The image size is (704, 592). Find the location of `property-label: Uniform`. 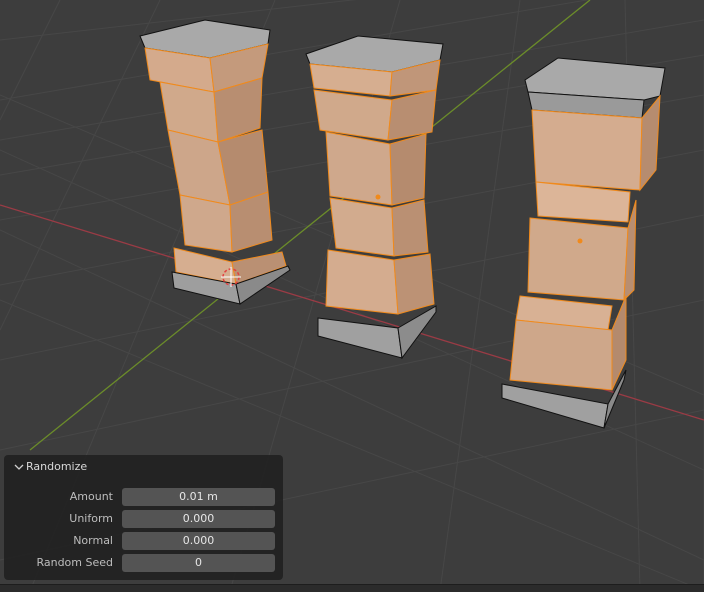

property-label: Uniform is located at coordinates (91, 518).